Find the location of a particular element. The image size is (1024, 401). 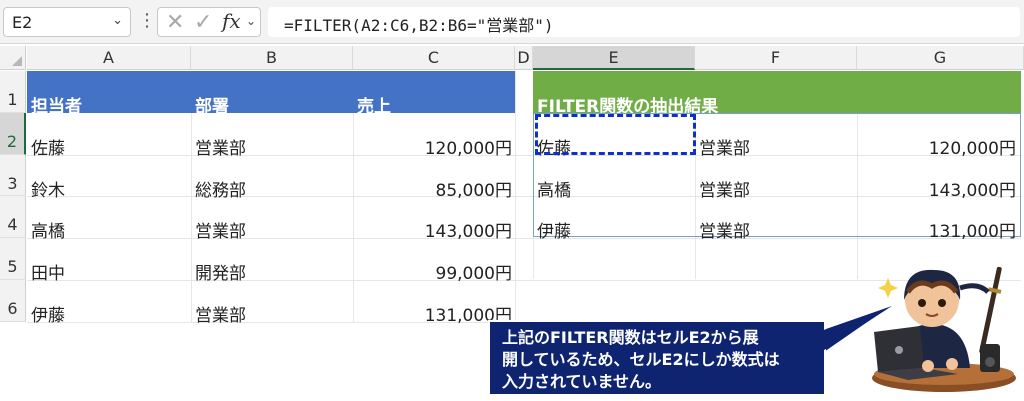

ninja-mascot-illustration is located at coordinates (944, 329).